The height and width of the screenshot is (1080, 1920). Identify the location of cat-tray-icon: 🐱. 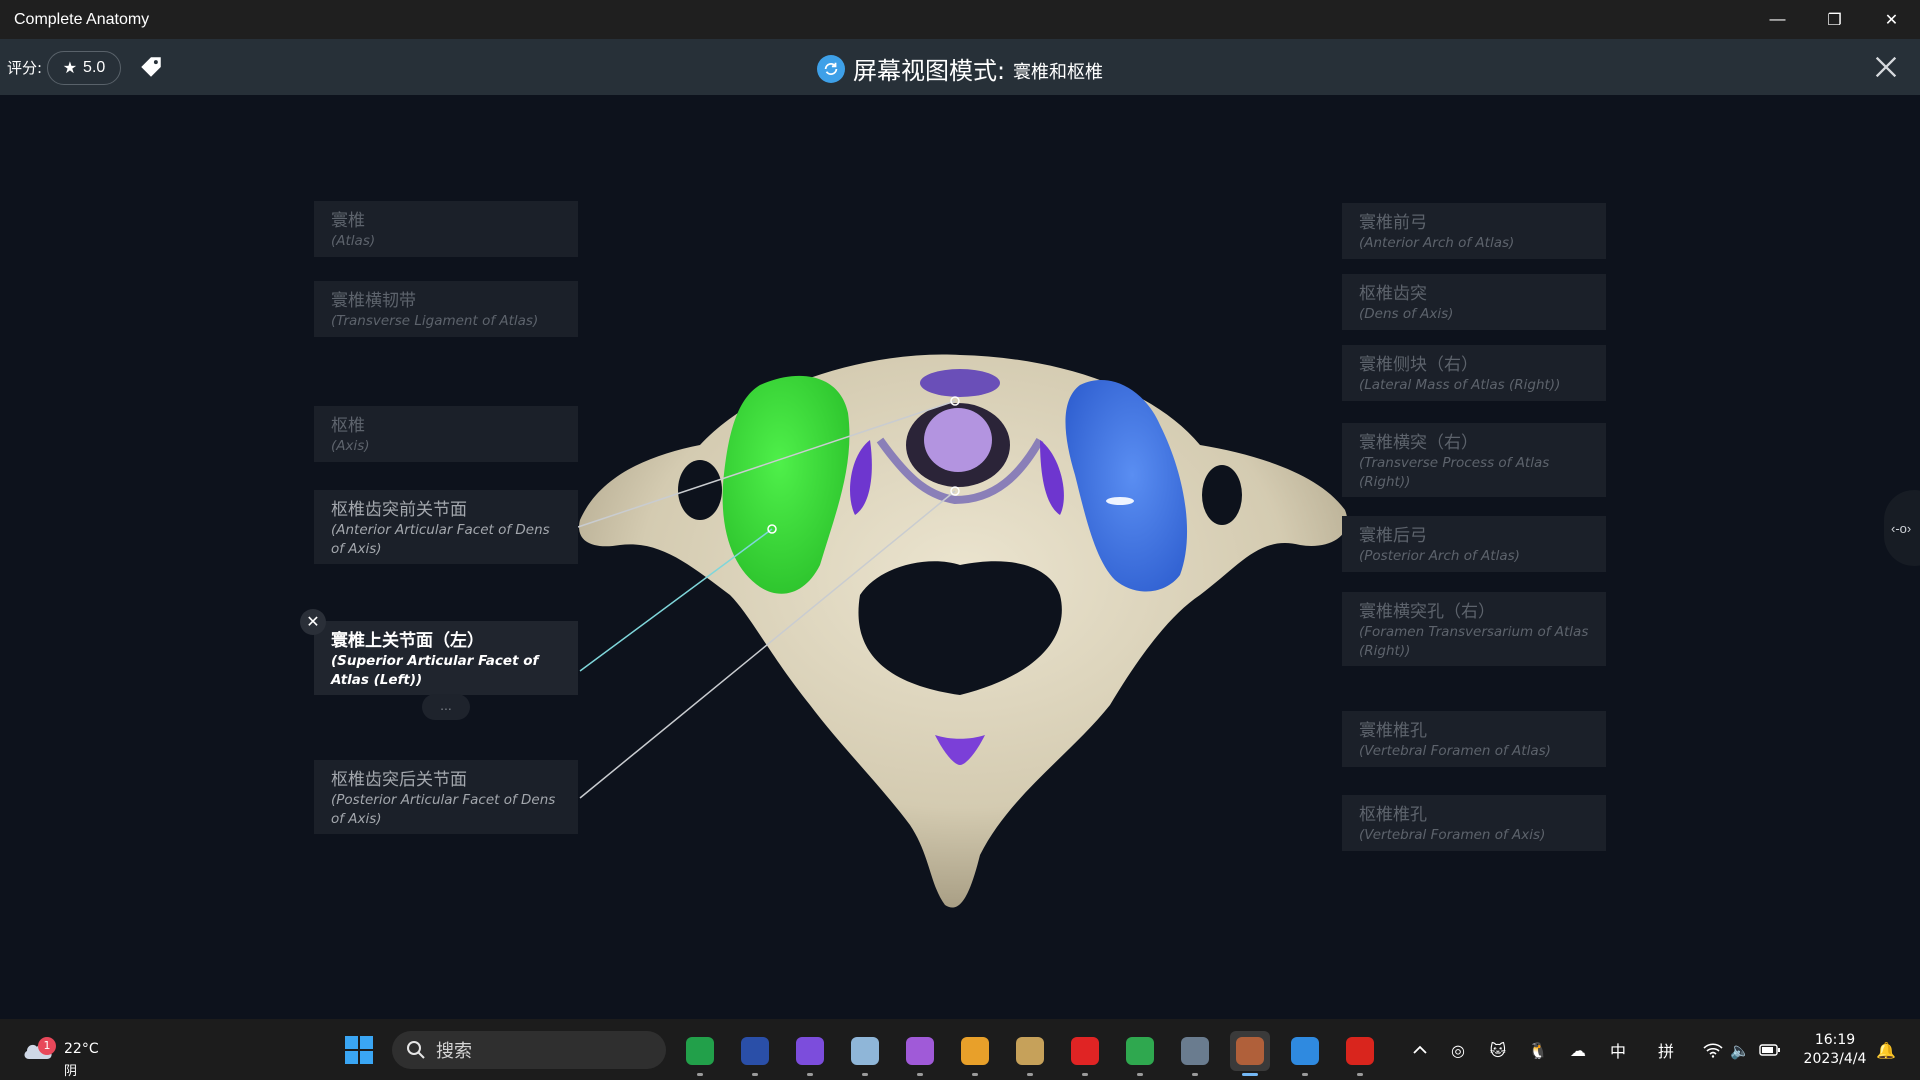
(1498, 1050).